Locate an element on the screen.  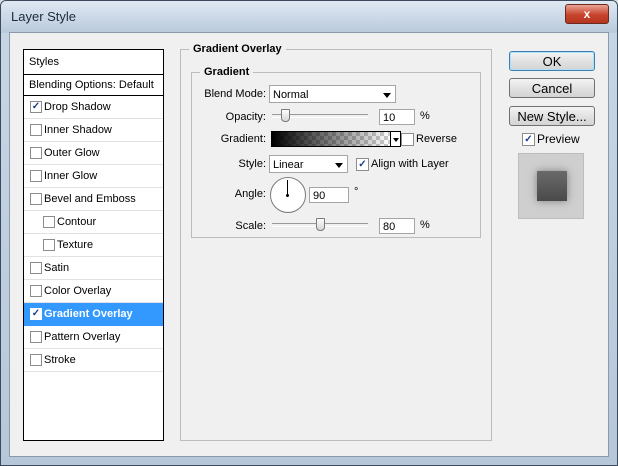
style-item-label: Pattern Overlay is located at coordinates (82, 337).